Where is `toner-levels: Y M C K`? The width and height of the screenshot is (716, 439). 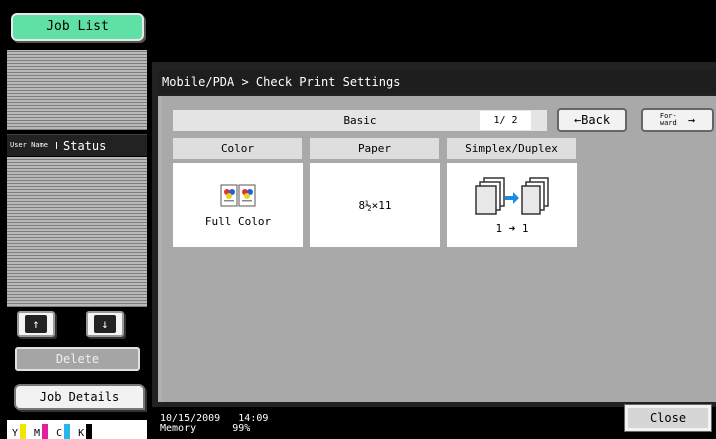 toner-levels: Y M C K is located at coordinates (77, 429).